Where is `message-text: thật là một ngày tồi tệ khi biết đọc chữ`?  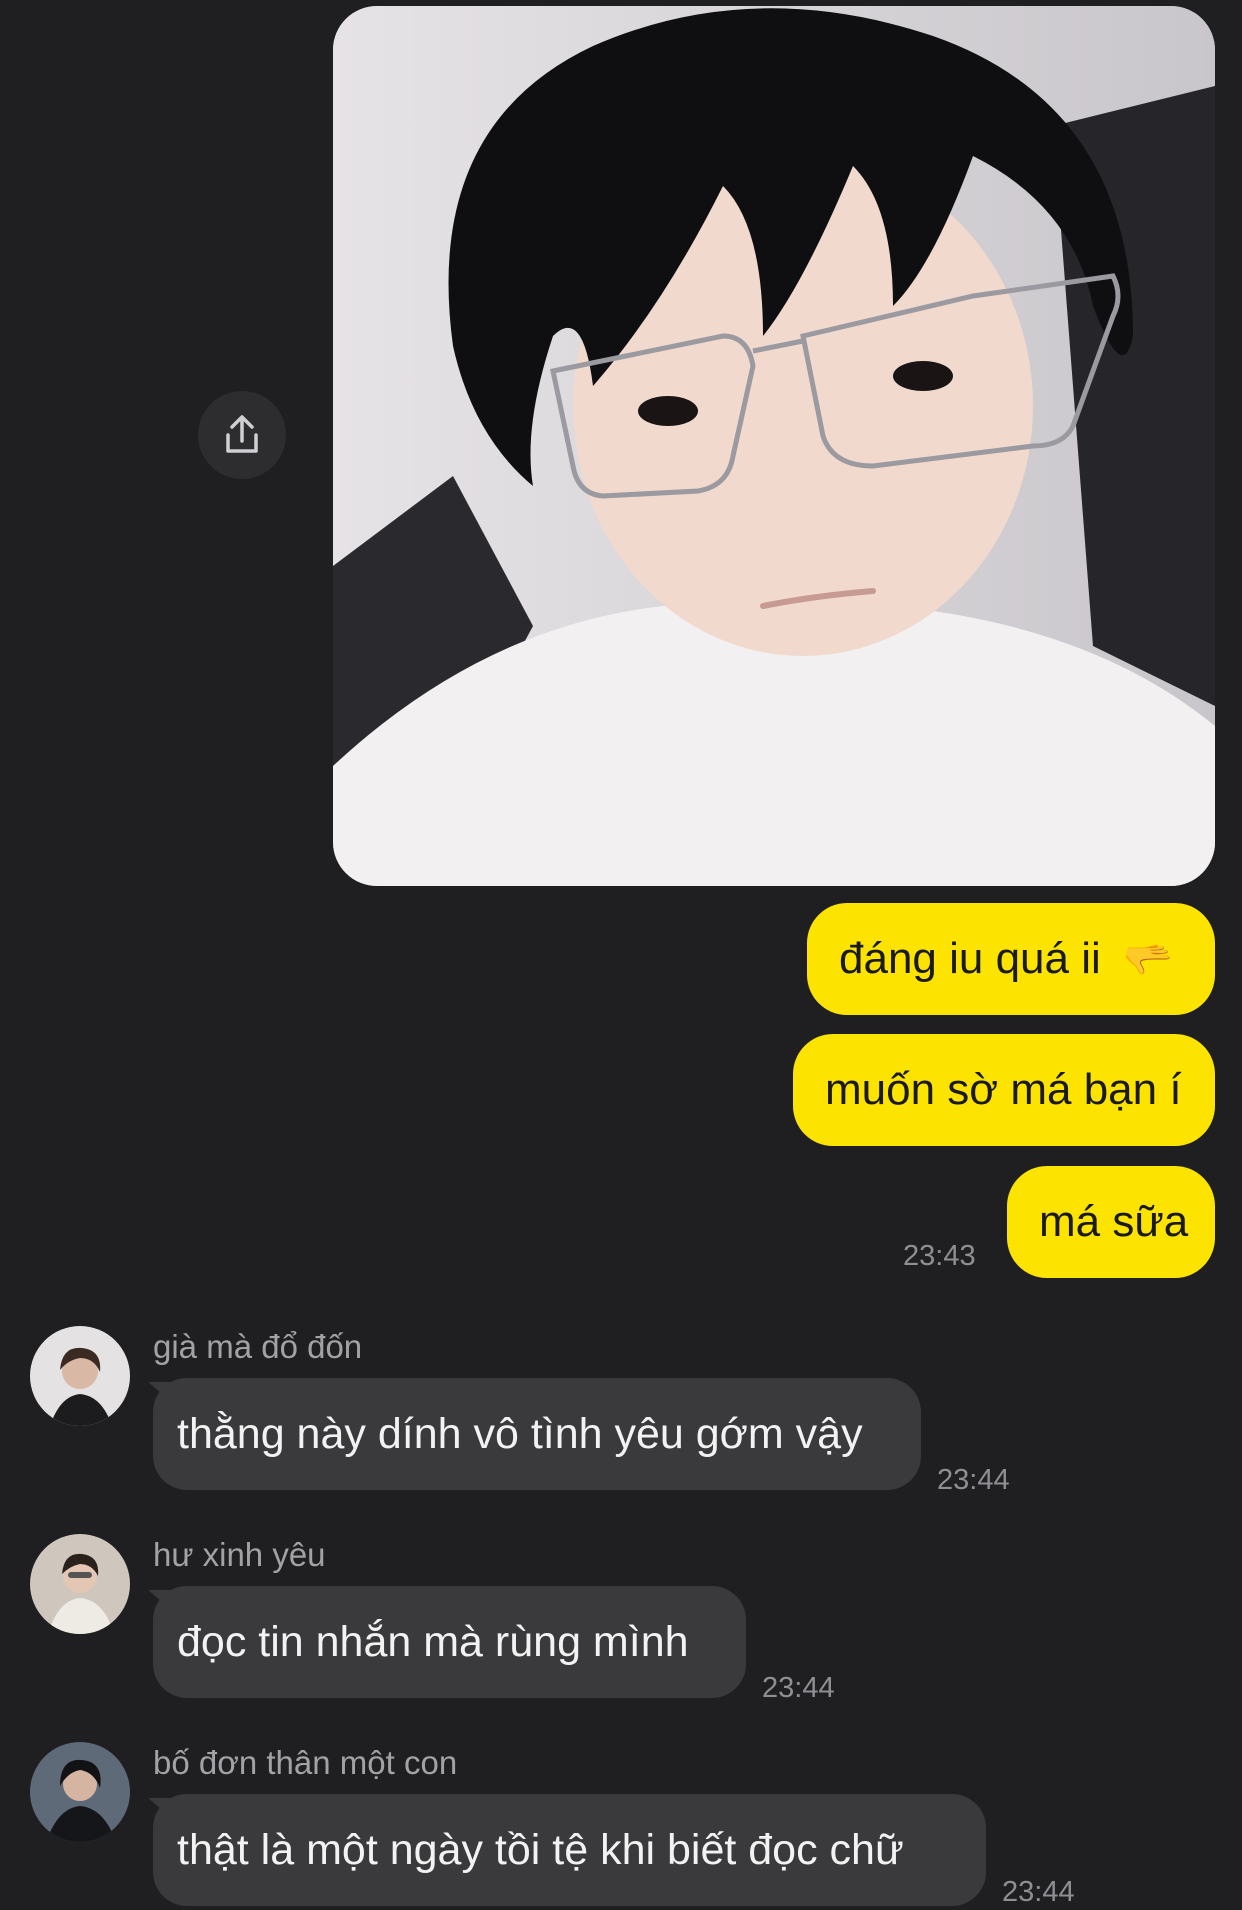 message-text: thật là một ngày tồi tệ khi biết đọc chữ is located at coordinates (540, 1850).